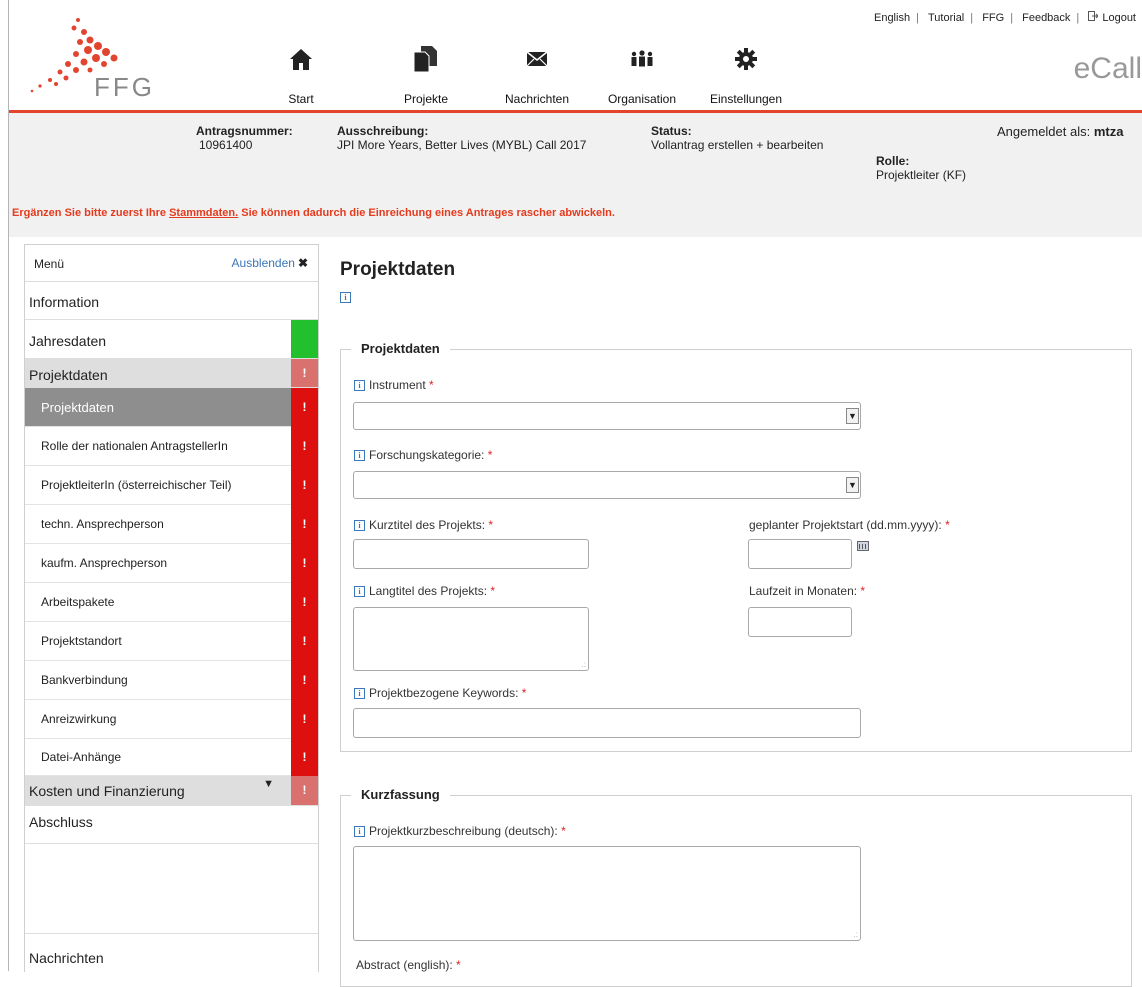 Image resolution: width=1142 pixels, height=987 pixels. What do you see at coordinates (1094, 16) in the screenshot?
I see `logout-icon` at bounding box center [1094, 16].